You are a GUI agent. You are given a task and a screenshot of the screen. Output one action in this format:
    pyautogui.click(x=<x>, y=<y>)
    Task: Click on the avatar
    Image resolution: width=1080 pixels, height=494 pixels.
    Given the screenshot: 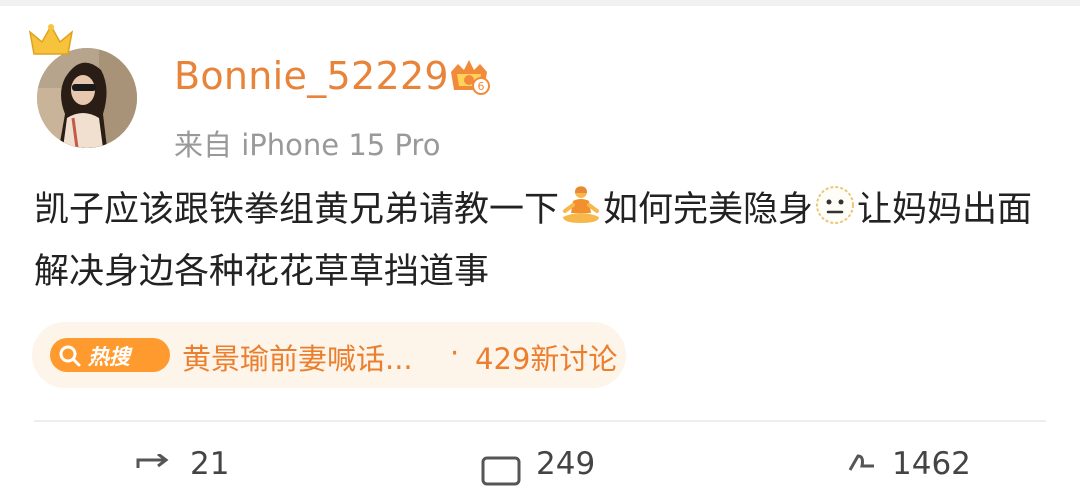 What is the action you would take?
    pyautogui.click(x=87, y=98)
    